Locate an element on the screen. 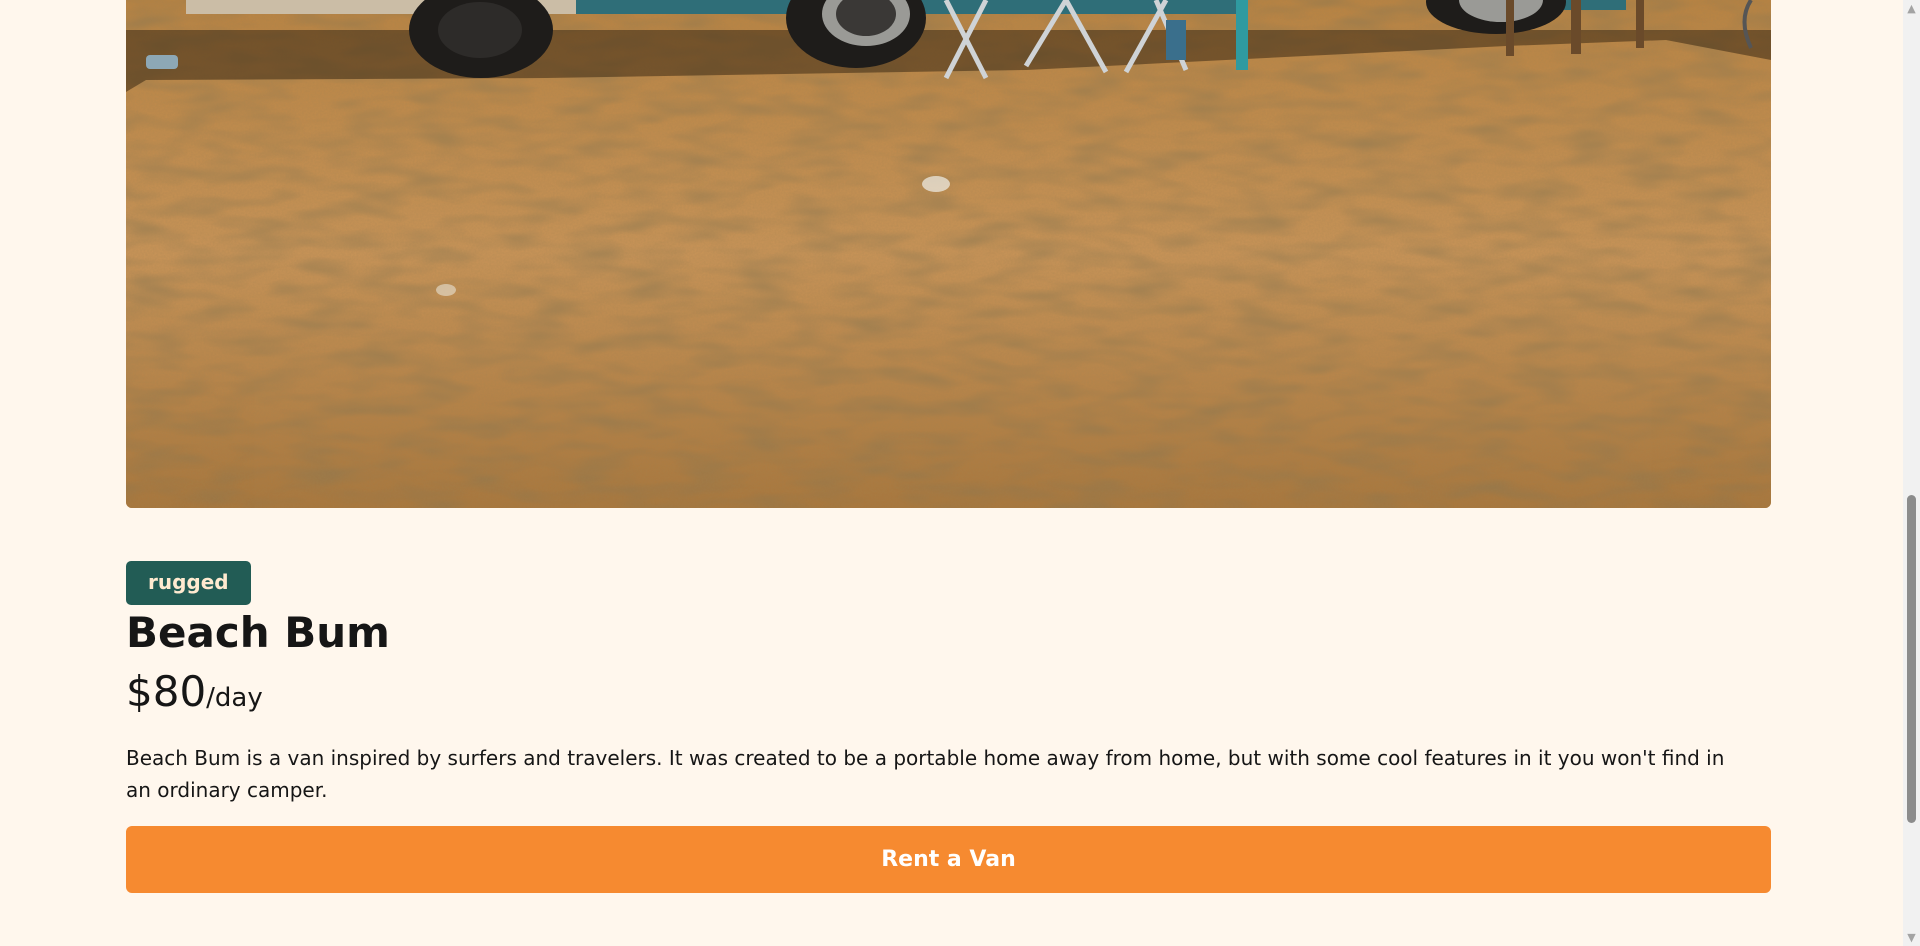  triangle-down-icon: ▼ is located at coordinates (1911, 937).